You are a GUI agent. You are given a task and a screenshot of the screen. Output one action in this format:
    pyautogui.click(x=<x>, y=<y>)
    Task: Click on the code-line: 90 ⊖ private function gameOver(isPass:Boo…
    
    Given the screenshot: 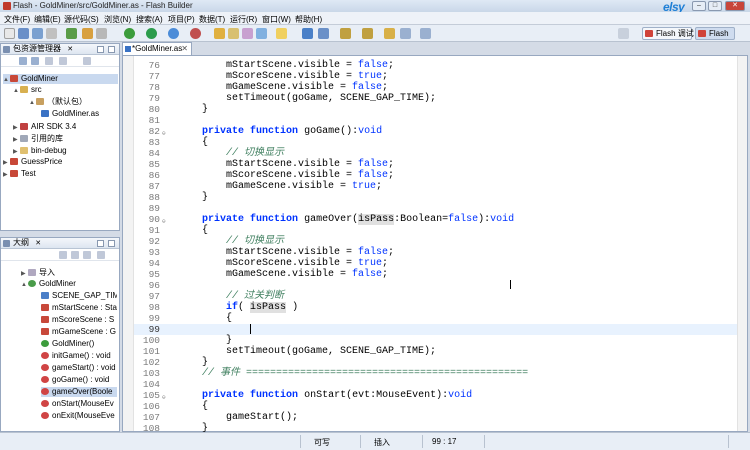 What is the action you would take?
    pyautogui.click(x=435, y=219)
    